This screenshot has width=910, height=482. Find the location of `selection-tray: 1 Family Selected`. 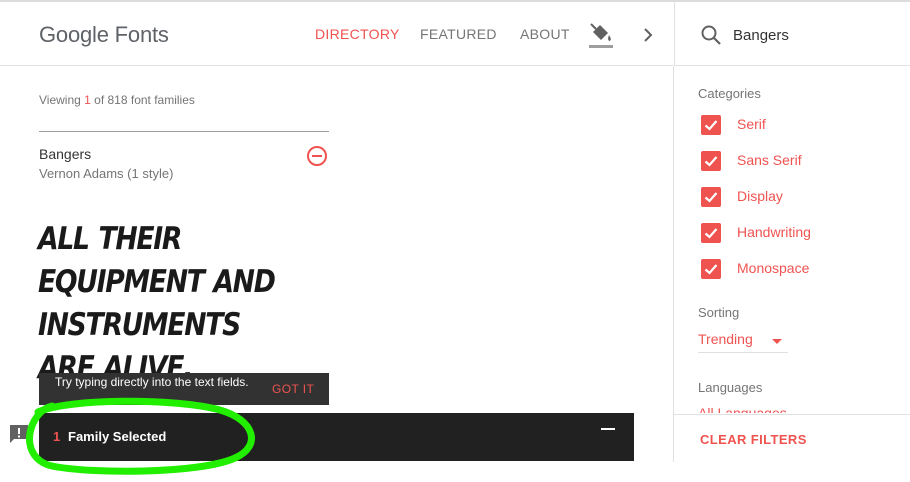

selection-tray: 1 Family Selected is located at coordinates (336, 437).